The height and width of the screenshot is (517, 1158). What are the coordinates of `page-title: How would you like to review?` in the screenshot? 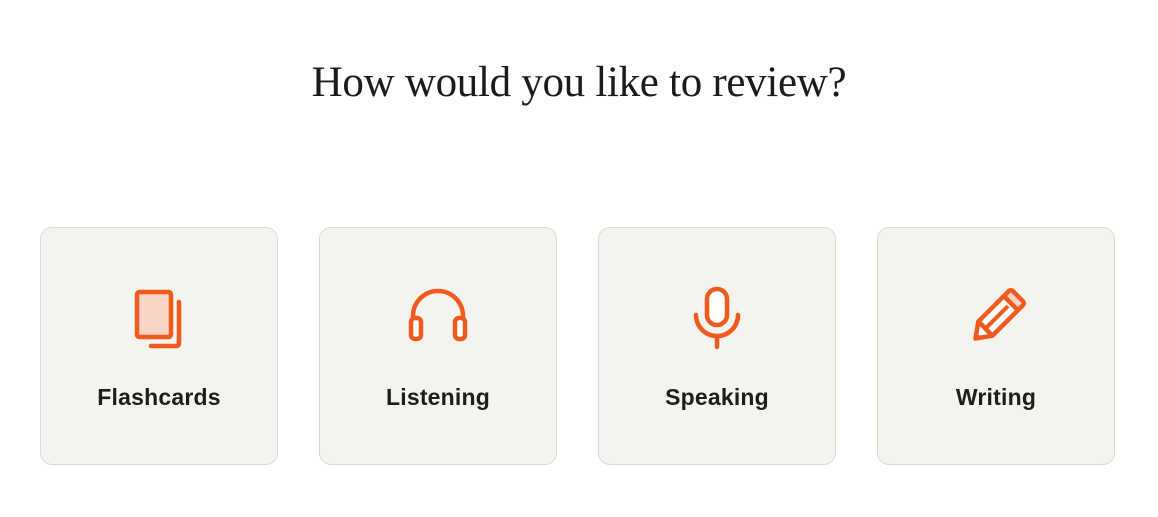 It's located at (579, 82).